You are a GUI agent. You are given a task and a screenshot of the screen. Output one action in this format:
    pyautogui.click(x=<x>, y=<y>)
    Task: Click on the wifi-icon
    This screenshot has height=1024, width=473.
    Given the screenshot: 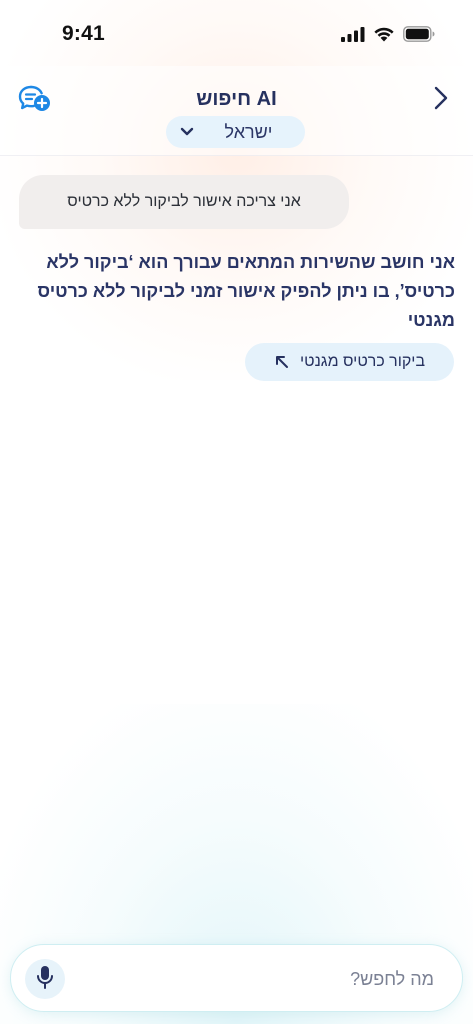 What is the action you would take?
    pyautogui.click(x=384, y=36)
    